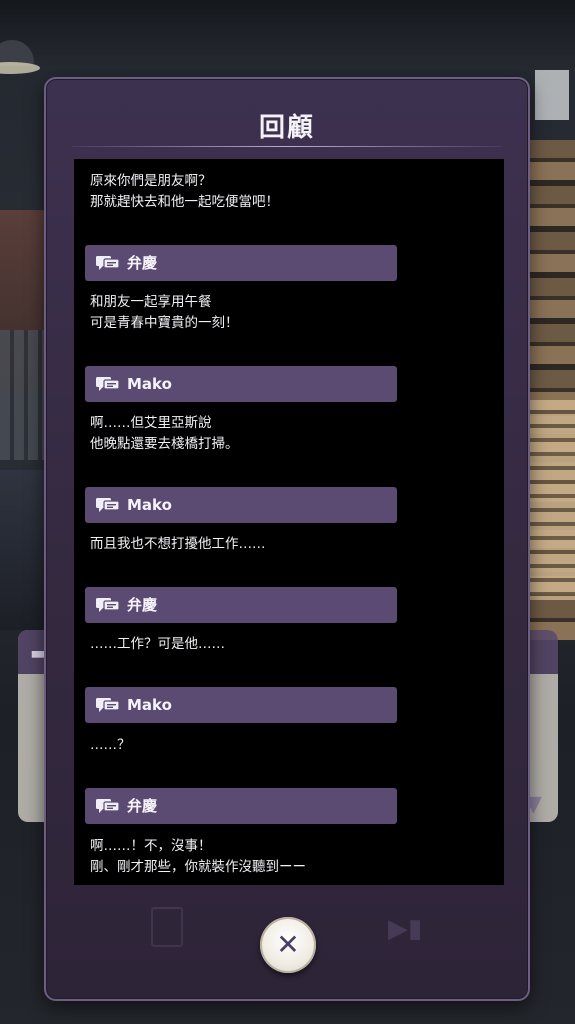 This screenshot has height=1024, width=575. I want to click on log-line: ……？, so click(110, 745).